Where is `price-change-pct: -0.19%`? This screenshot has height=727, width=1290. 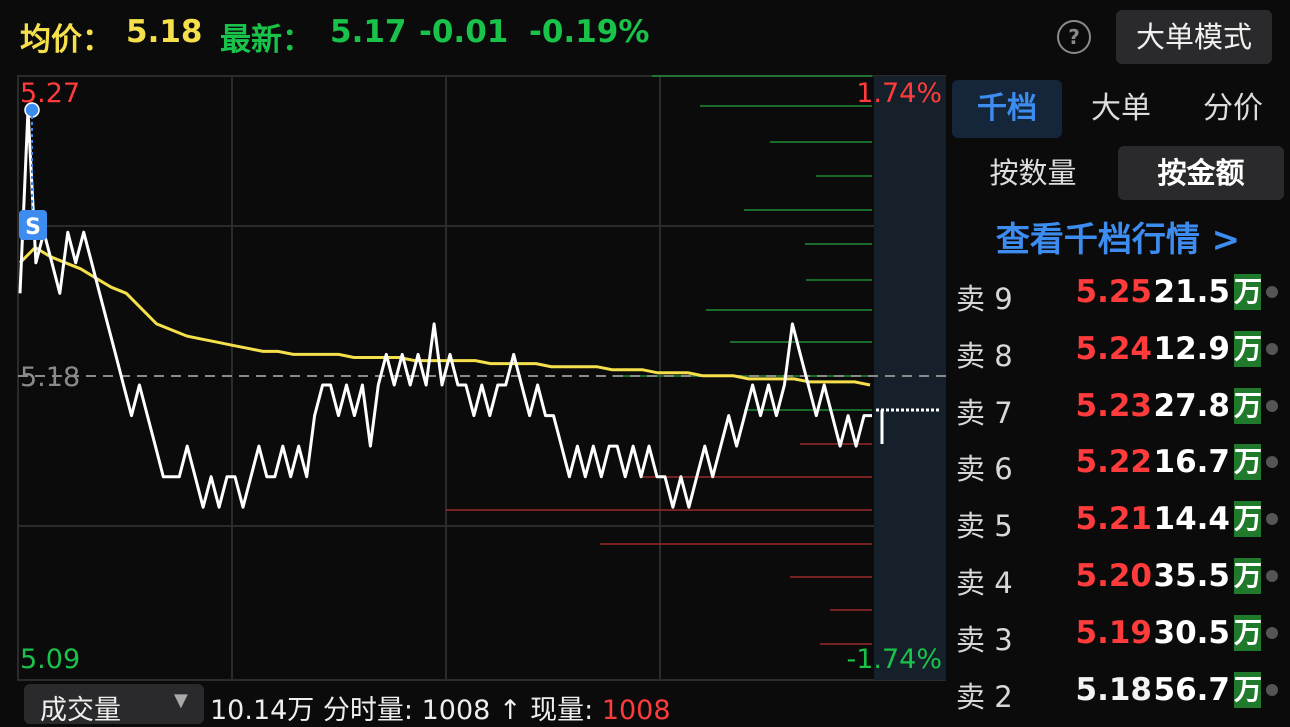
price-change-pct: -0.19% is located at coordinates (589, 32).